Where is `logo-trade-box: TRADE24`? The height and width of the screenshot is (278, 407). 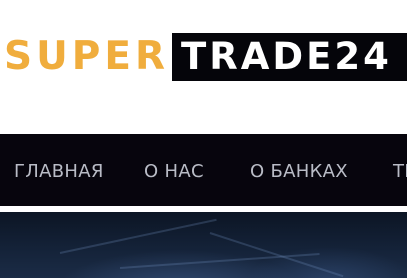 logo-trade-box: TRADE24 is located at coordinates (289, 57).